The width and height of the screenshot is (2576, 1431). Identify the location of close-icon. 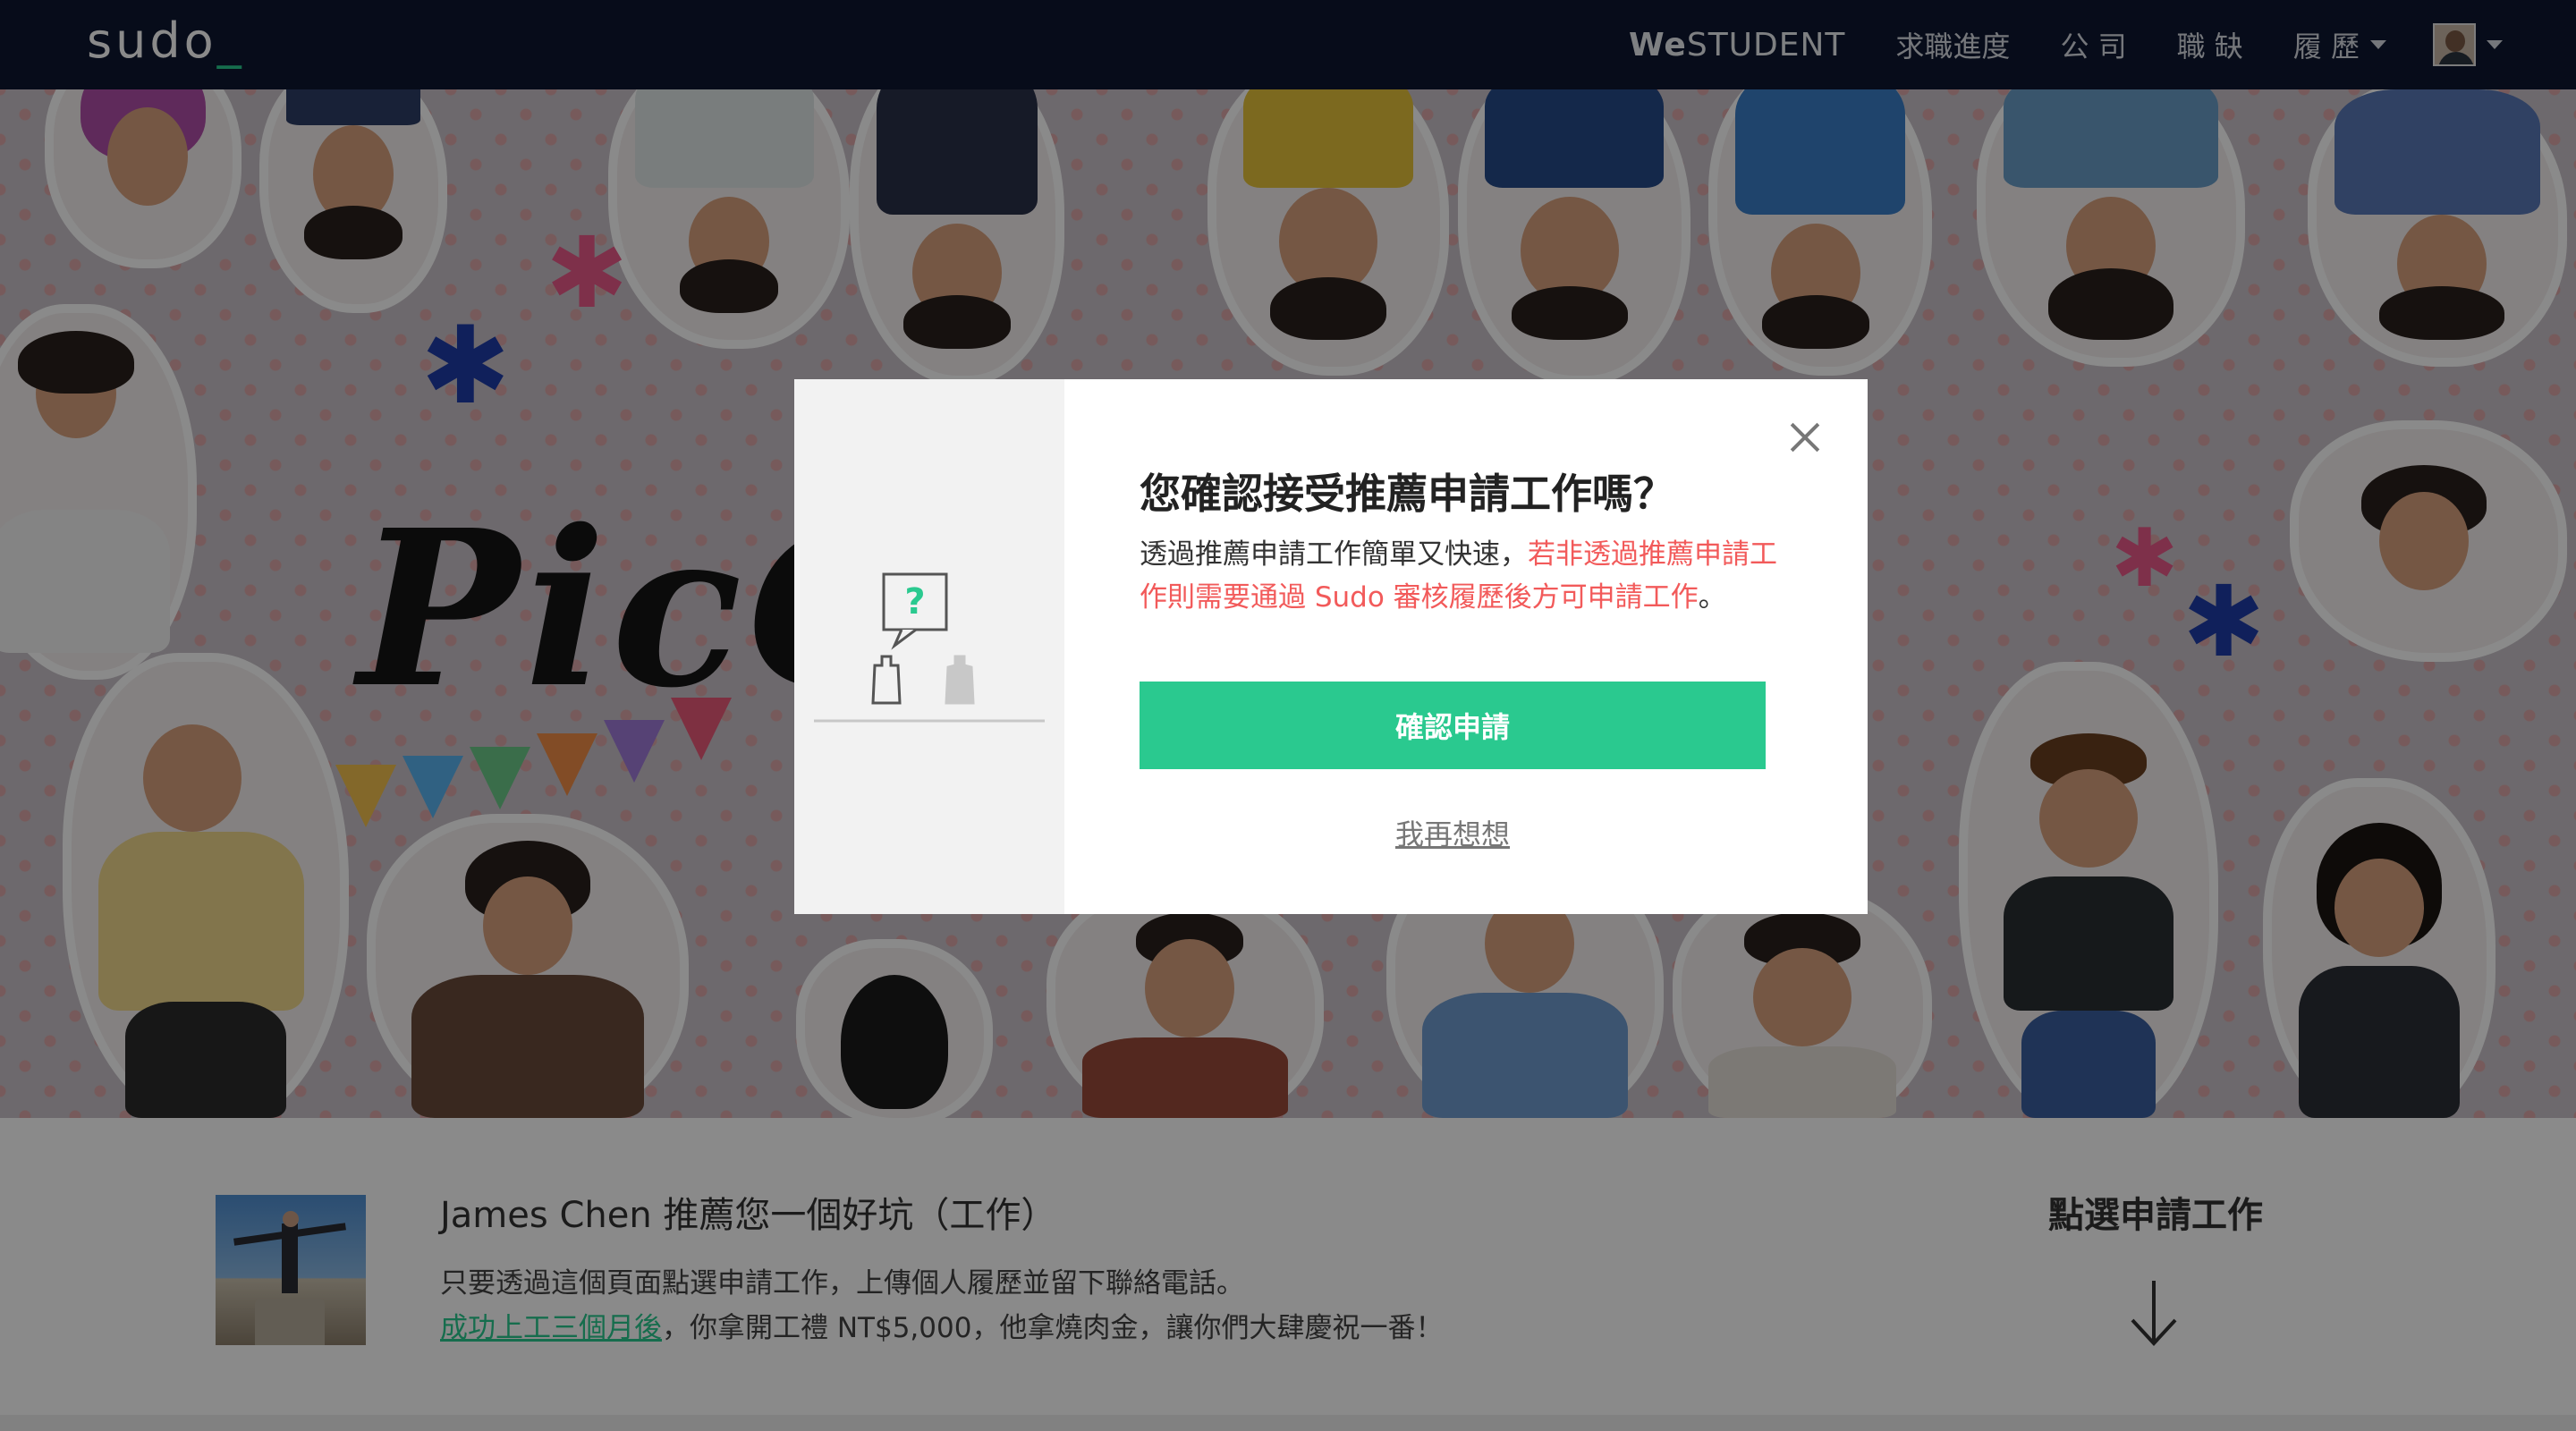
(1804, 438).